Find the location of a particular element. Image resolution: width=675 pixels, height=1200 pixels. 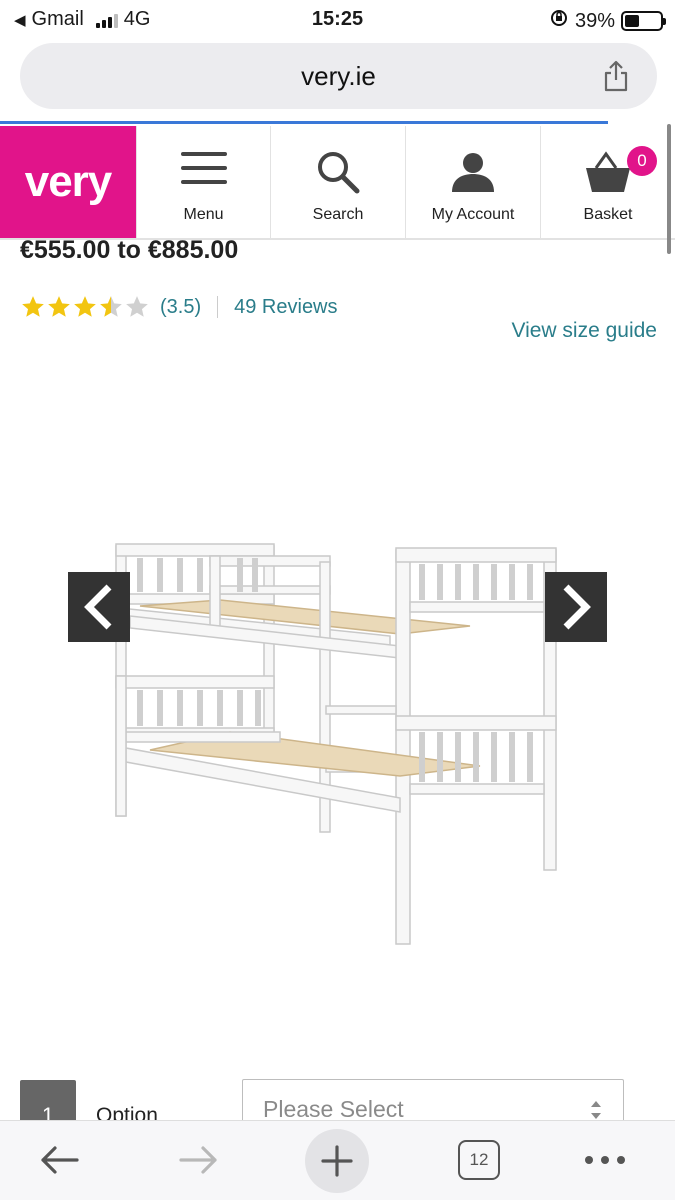

rating-row: (3.5) 49 Reviews is located at coordinates (179, 307).